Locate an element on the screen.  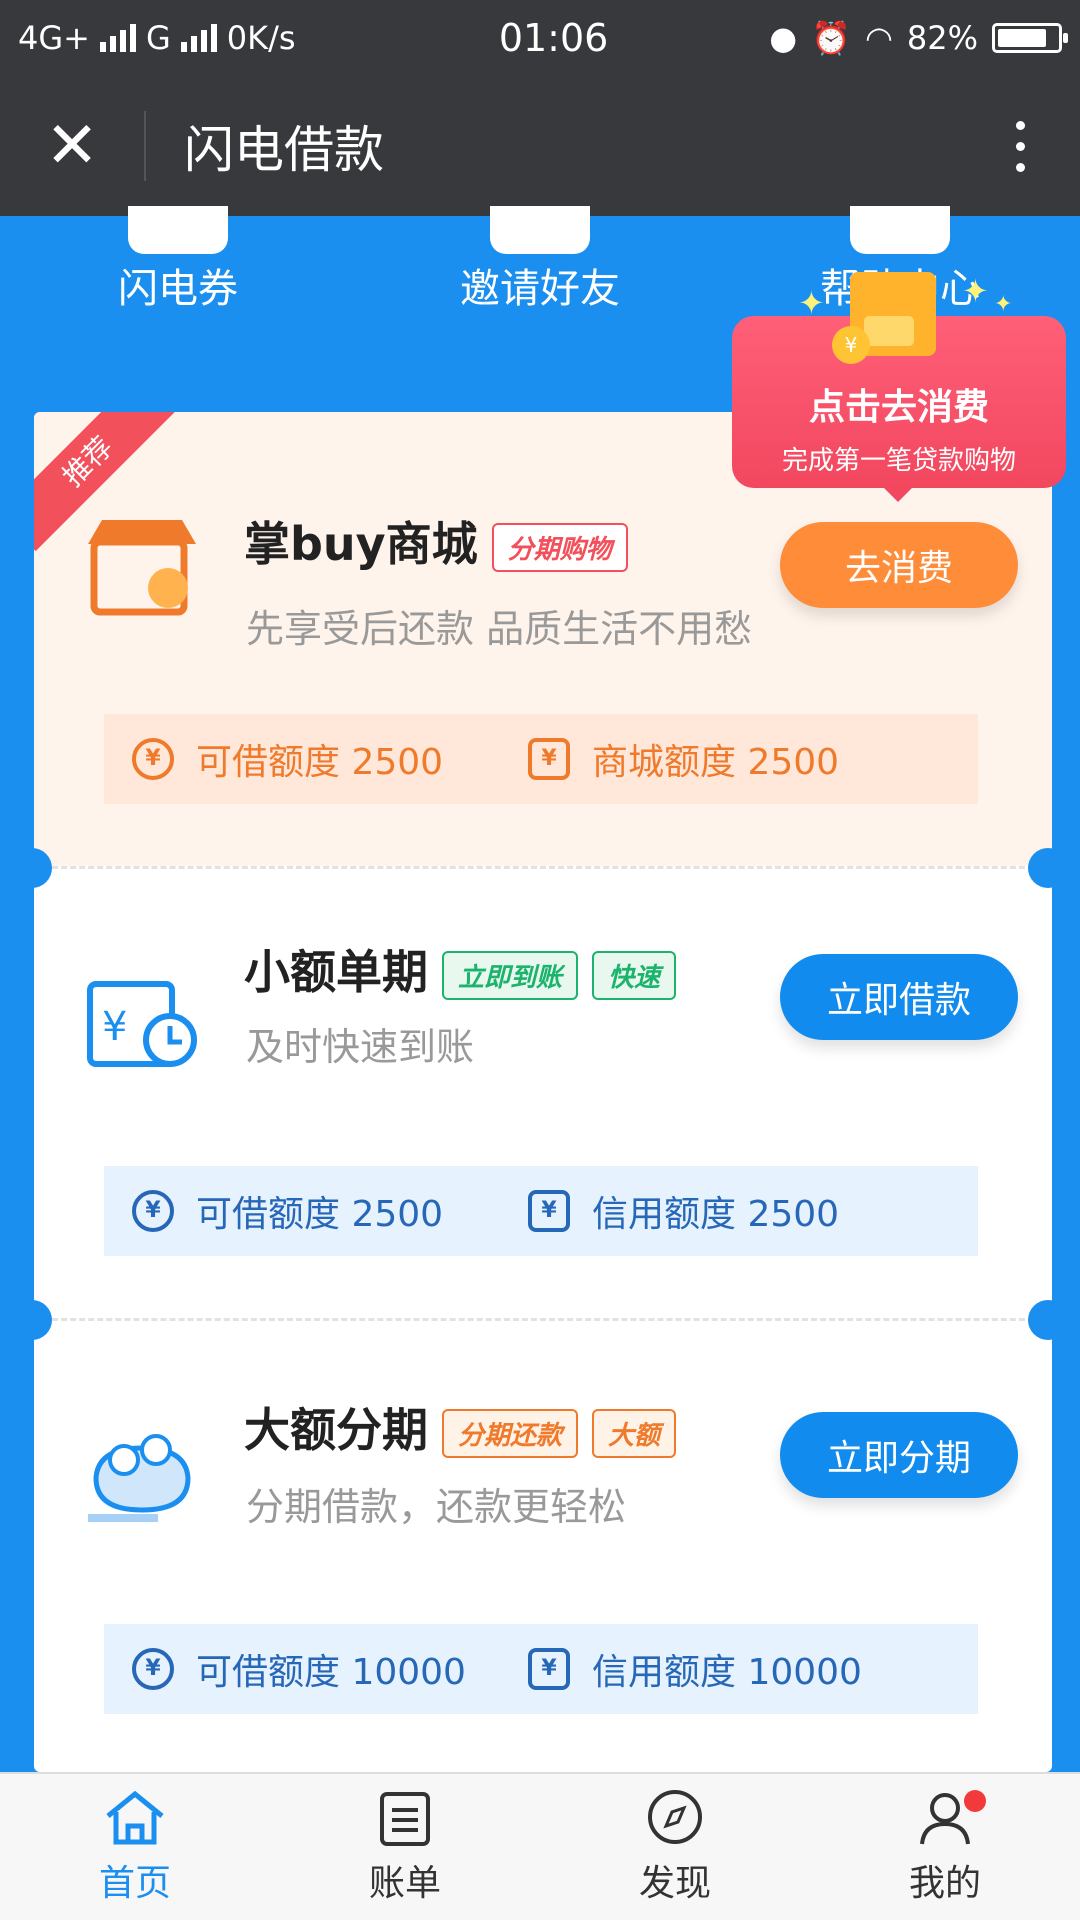
compass-icon is located at coordinates (675, 1817).